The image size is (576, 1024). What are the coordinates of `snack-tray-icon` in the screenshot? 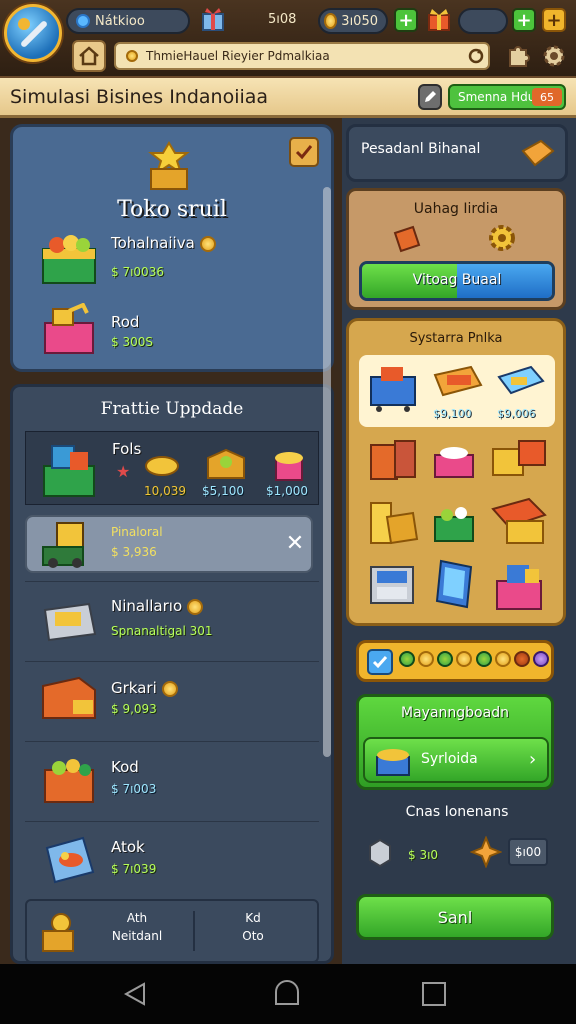 It's located at (457, 384).